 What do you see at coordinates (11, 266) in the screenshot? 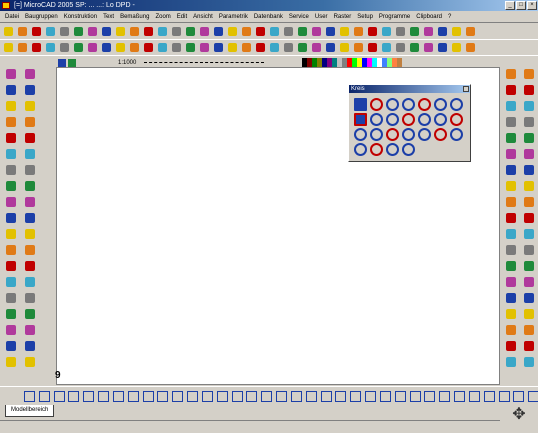
I see `text-format-icon` at bounding box center [11, 266].